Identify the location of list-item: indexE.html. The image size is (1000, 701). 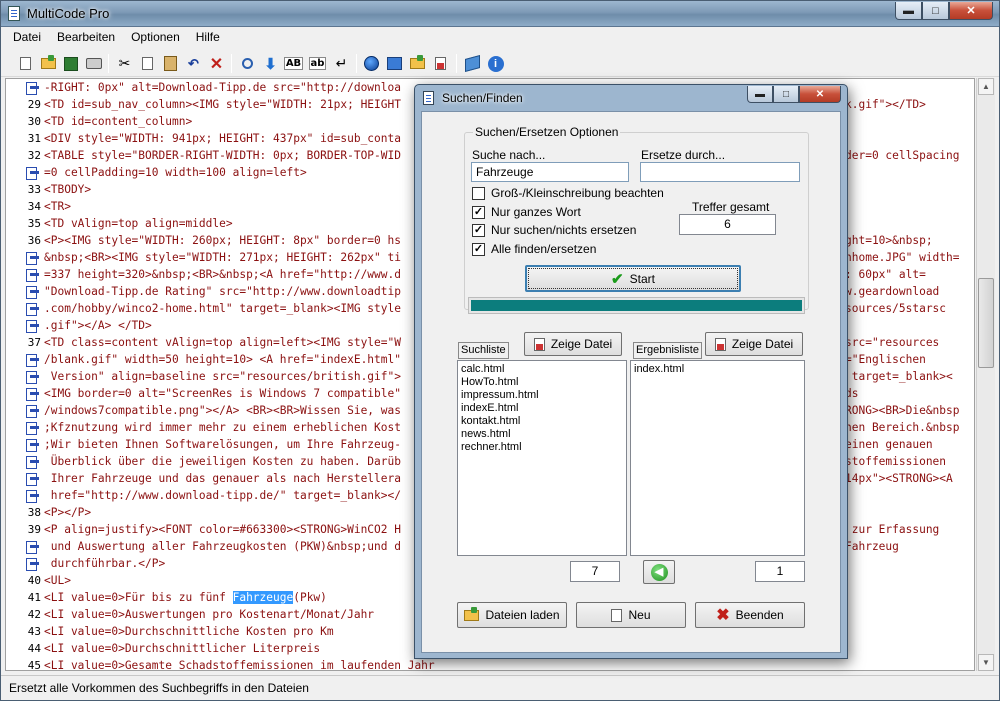
(542, 408).